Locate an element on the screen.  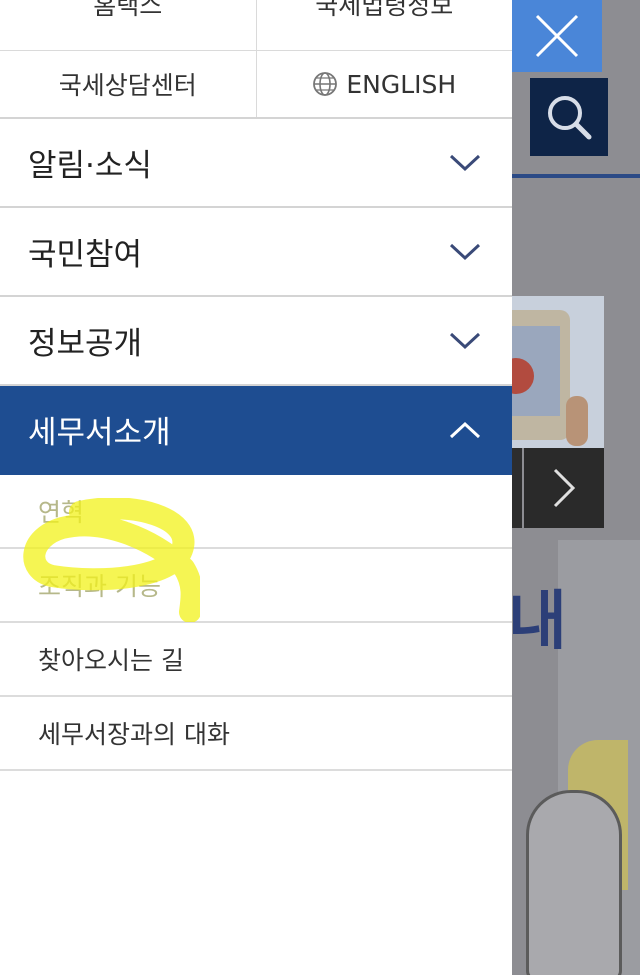
submenu-item-directions: 찾아오시는 길 is located at coordinates (256, 660).